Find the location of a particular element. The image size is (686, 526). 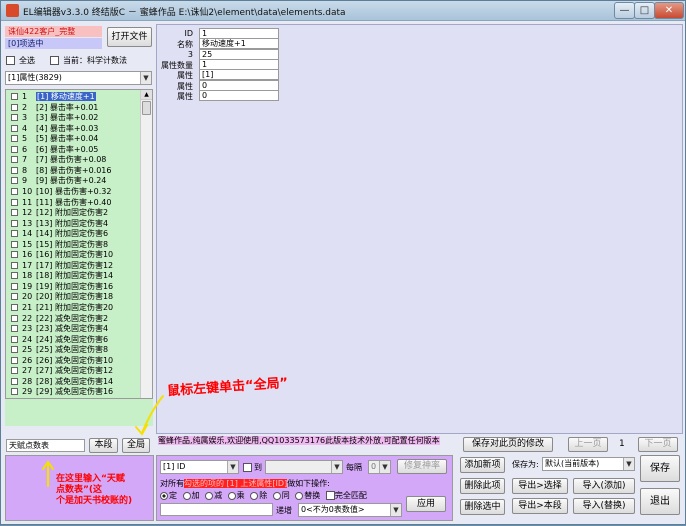

arrowhead-global-icon is located at coordinates (141, 430).